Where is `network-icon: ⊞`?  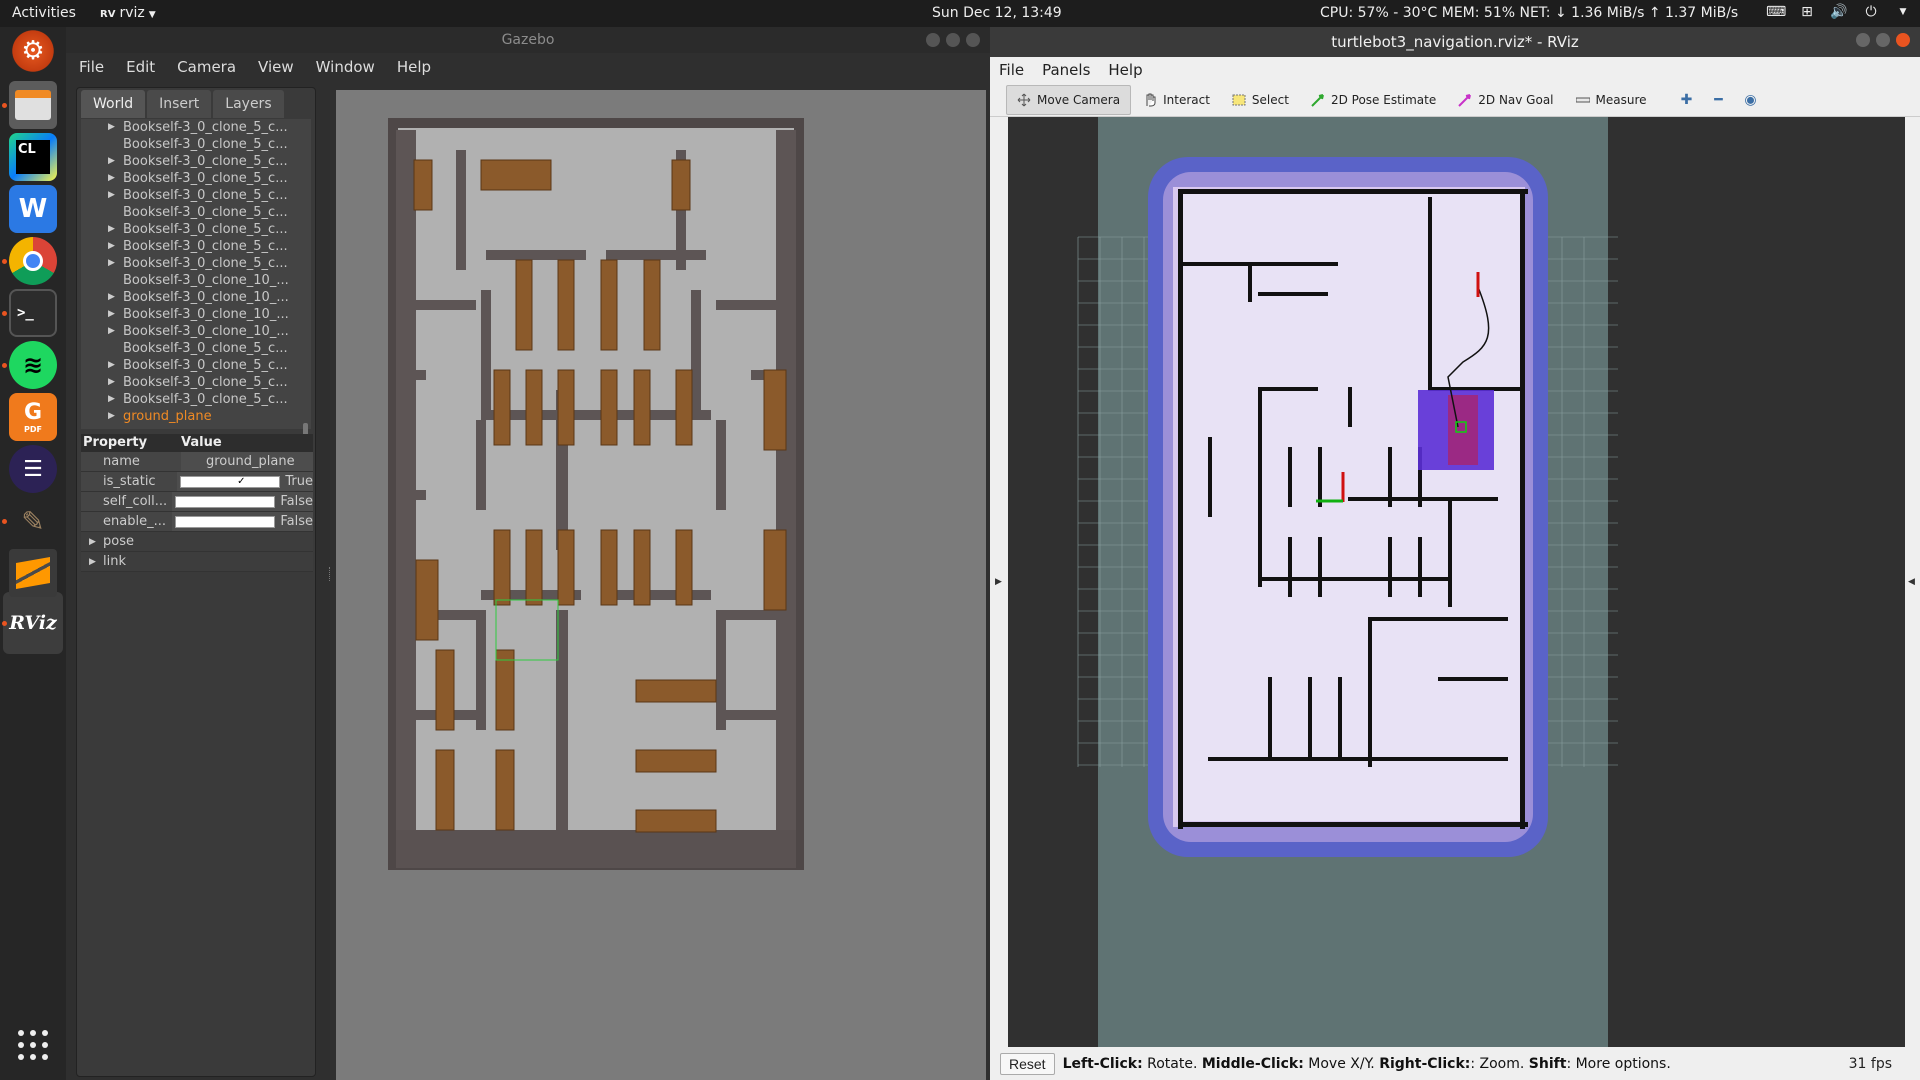 network-icon: ⊞ is located at coordinates (1807, 12).